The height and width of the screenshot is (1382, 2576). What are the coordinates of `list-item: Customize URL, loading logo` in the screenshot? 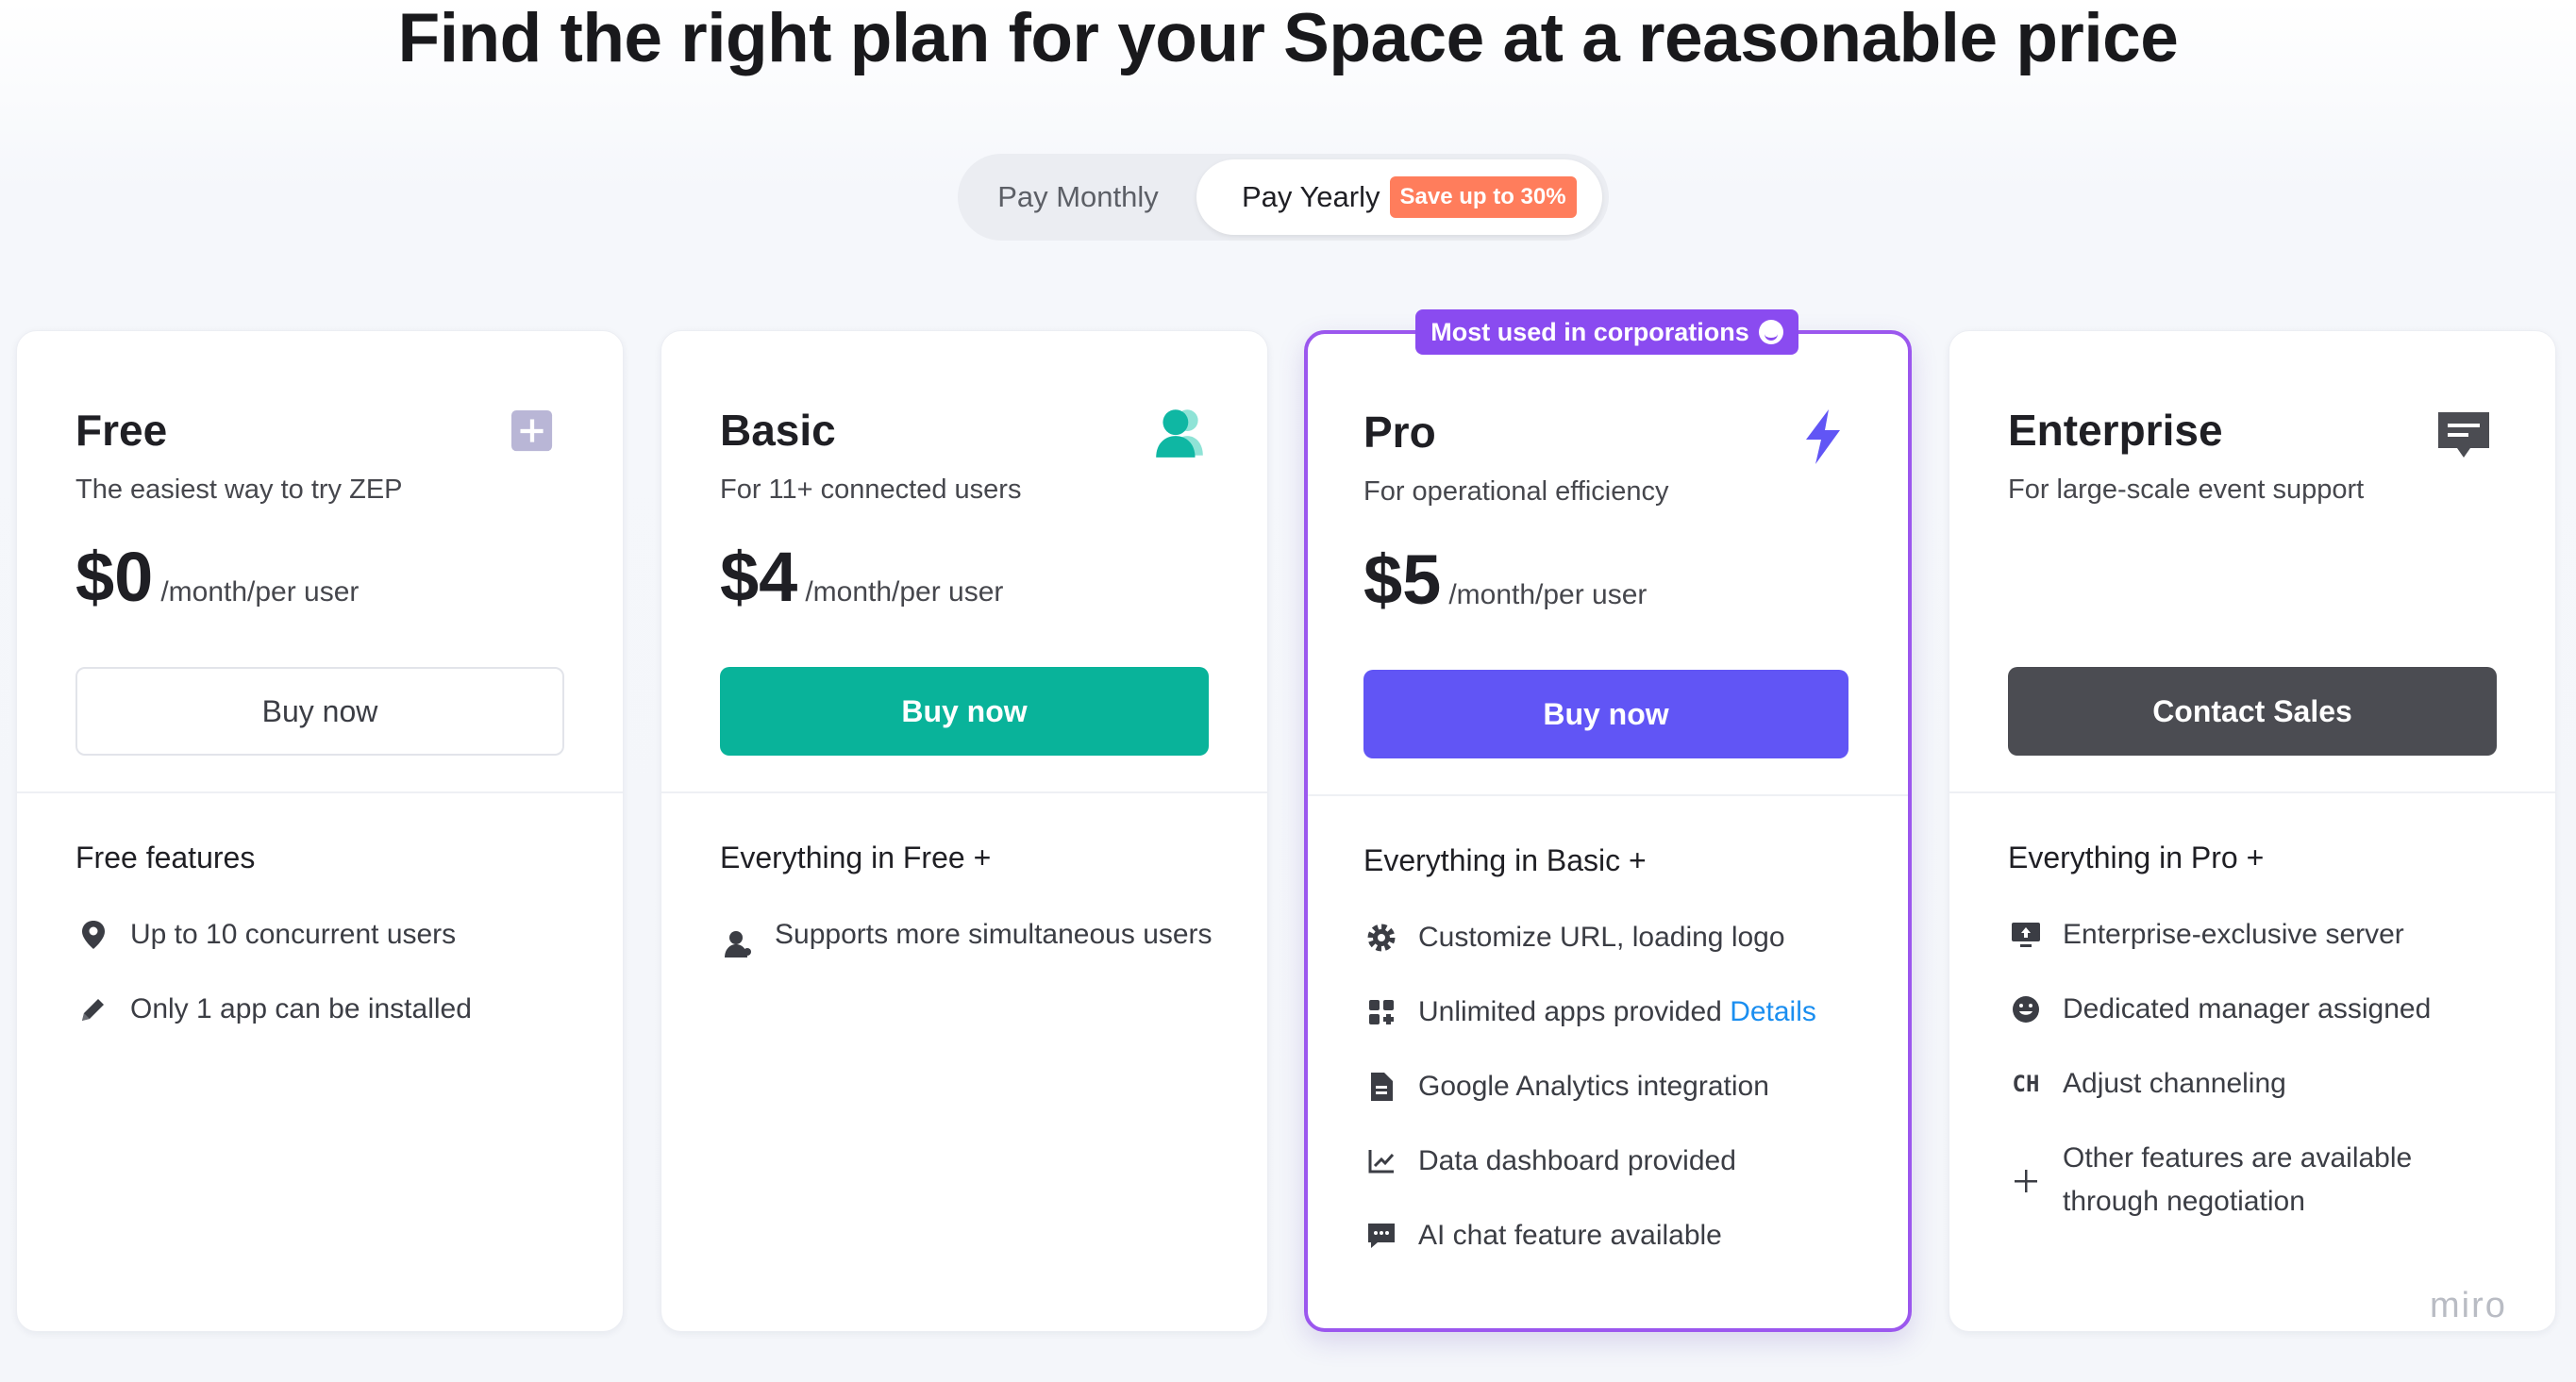 It's located at (1618, 937).